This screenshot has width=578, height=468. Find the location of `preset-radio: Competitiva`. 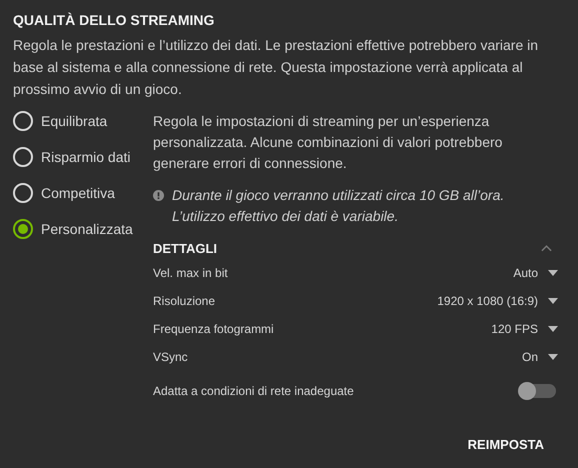

preset-radio: Competitiva is located at coordinates (83, 193).